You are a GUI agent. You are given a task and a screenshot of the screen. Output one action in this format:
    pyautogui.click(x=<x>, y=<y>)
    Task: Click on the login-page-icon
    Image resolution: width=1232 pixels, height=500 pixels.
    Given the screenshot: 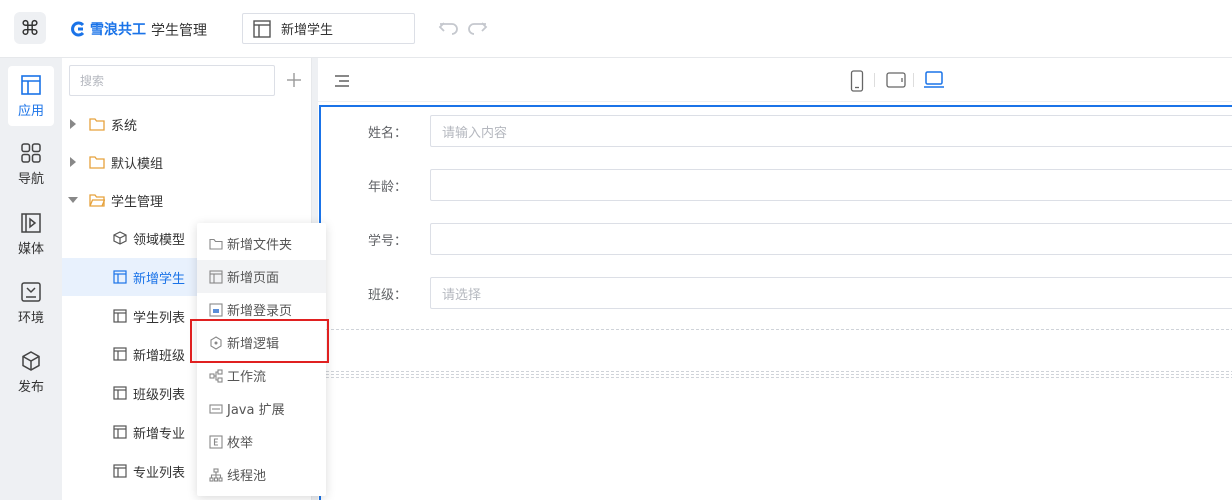 What is the action you would take?
    pyautogui.click(x=216, y=309)
    